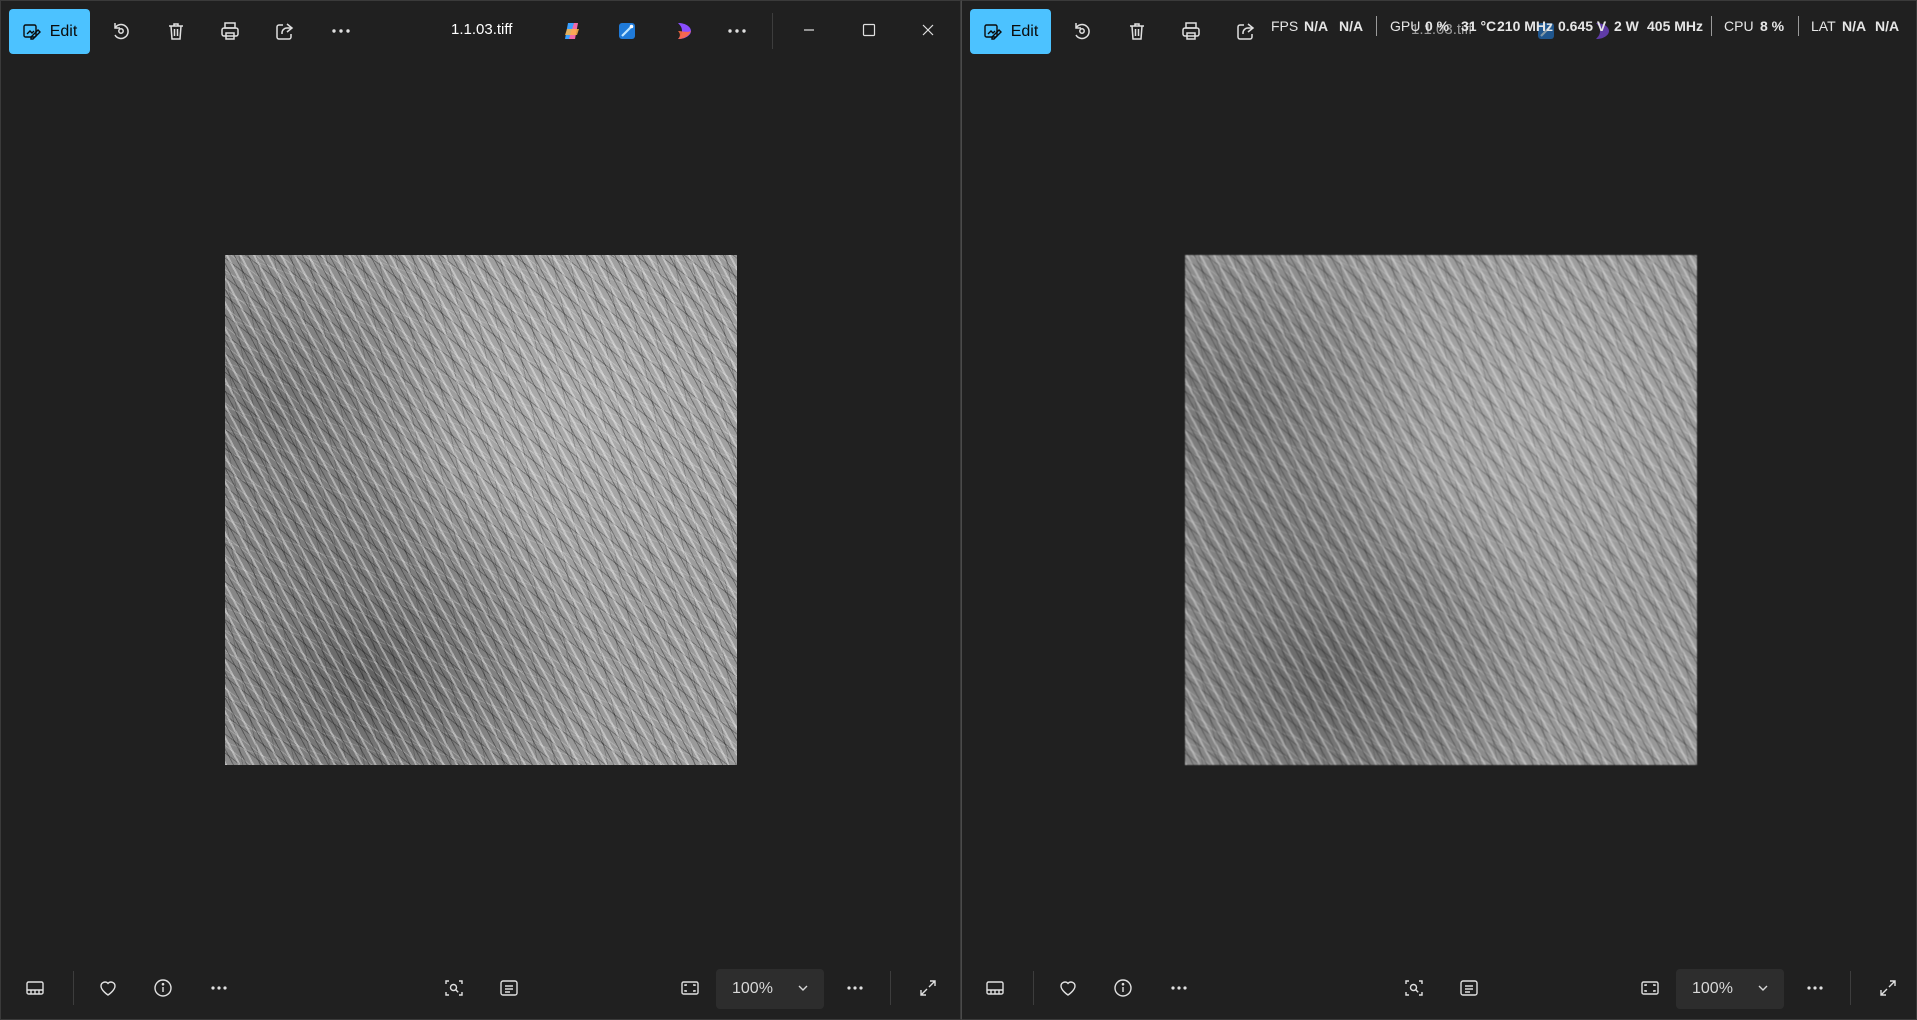 The height and width of the screenshot is (1020, 1917). I want to click on gpu-memory-clock: 405 MHz, so click(1675, 26).